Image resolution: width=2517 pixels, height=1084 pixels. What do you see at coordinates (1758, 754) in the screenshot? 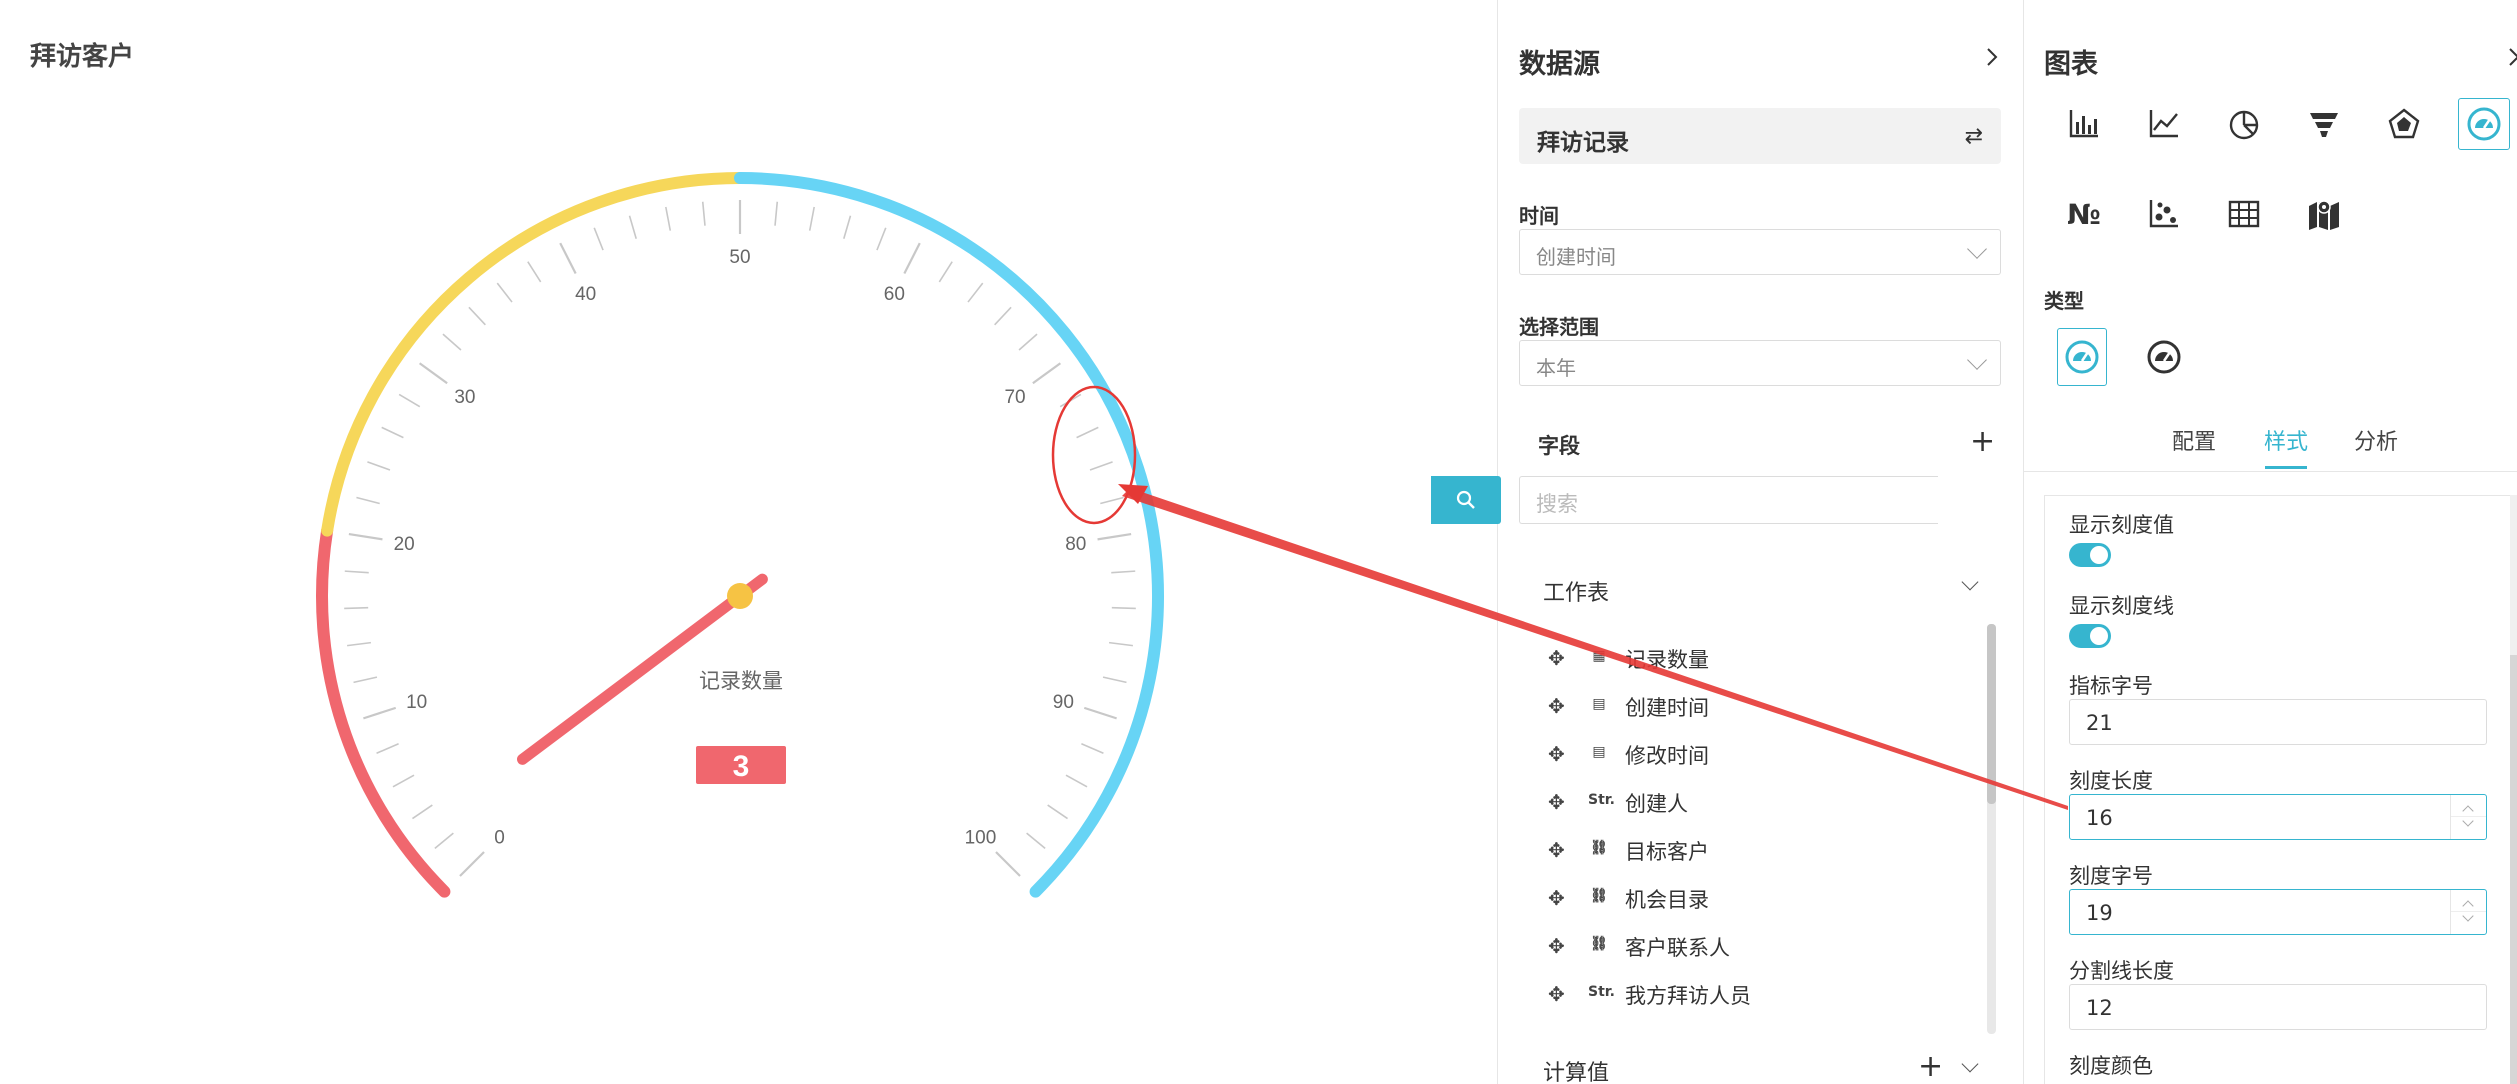
I see `field-item: ✥ ▤ 修改时间` at bounding box center [1758, 754].